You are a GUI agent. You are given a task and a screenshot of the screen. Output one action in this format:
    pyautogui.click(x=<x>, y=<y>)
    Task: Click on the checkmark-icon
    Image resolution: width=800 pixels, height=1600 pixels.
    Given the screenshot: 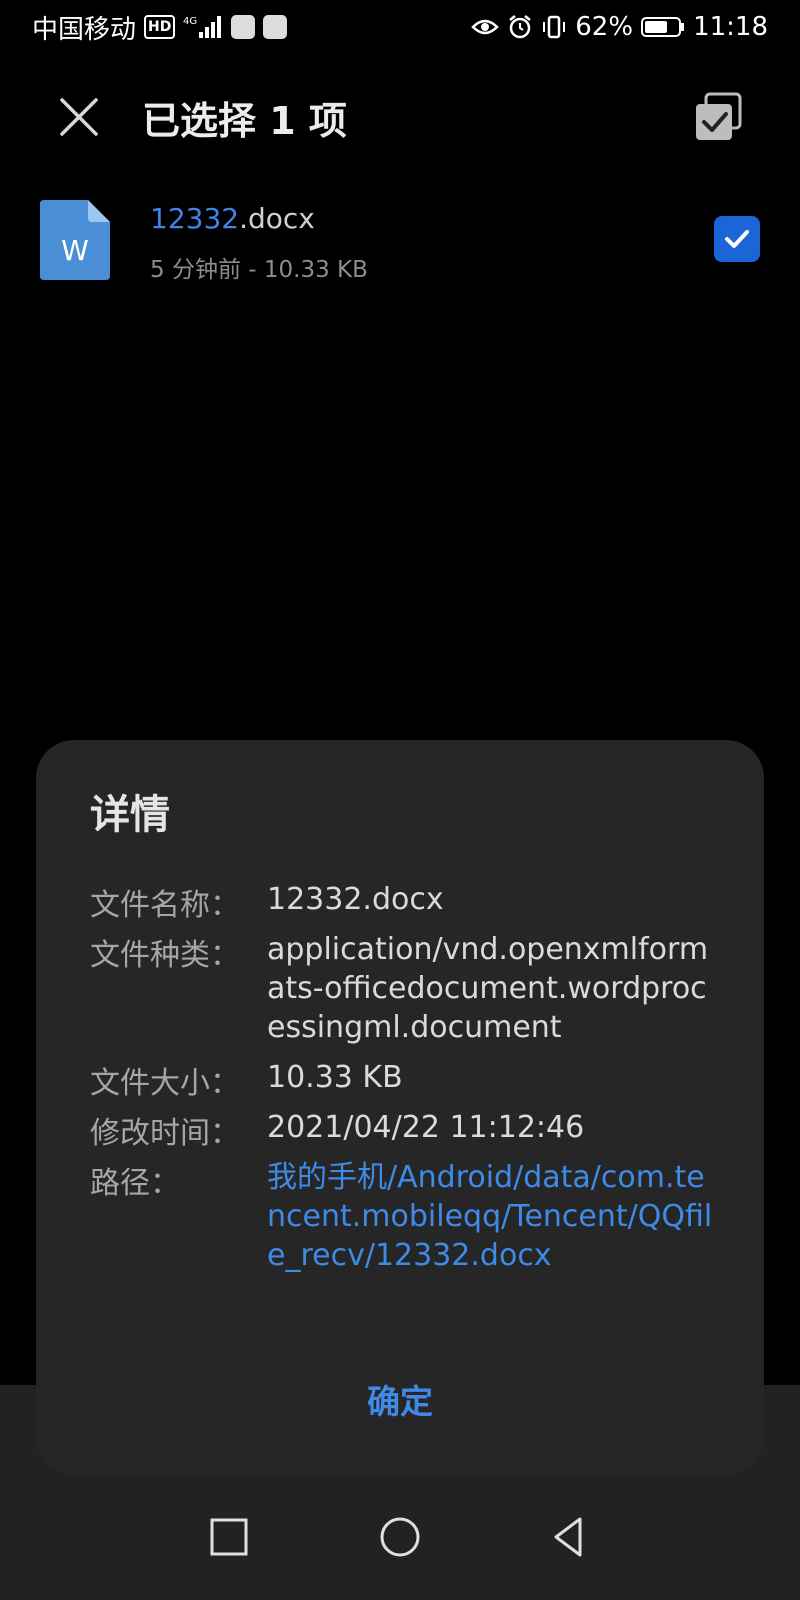 What is the action you would take?
    pyautogui.click(x=737, y=239)
    